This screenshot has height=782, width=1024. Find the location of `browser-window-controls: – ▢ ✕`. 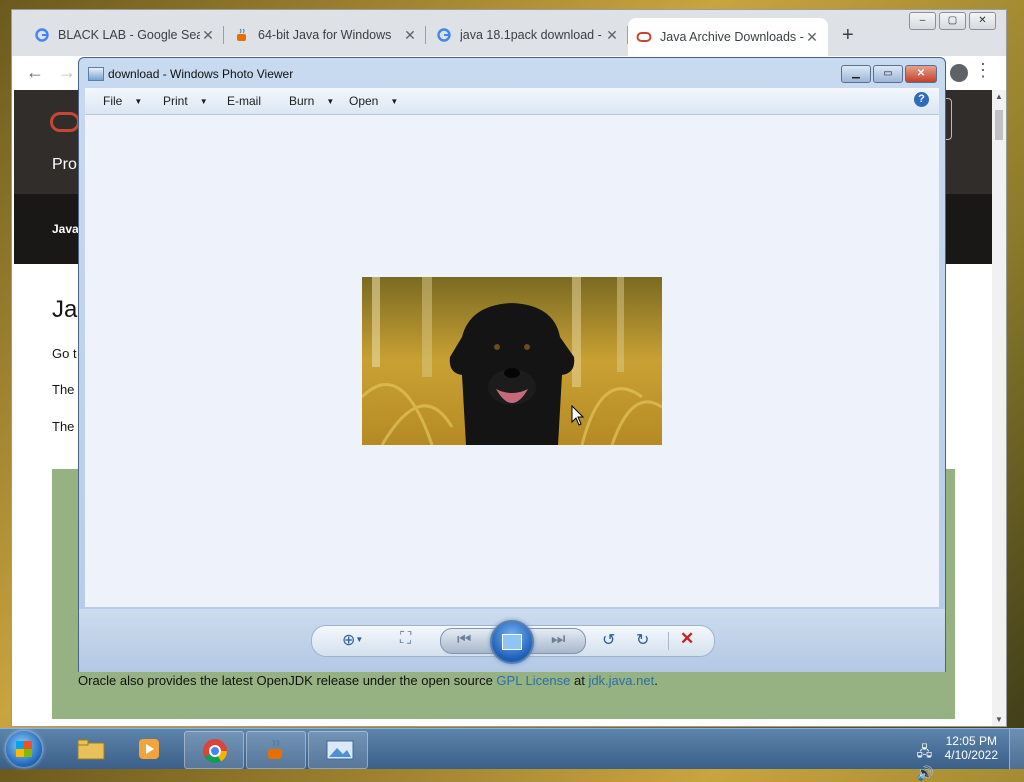

browser-window-controls: – ▢ ✕ is located at coordinates (951, 21).